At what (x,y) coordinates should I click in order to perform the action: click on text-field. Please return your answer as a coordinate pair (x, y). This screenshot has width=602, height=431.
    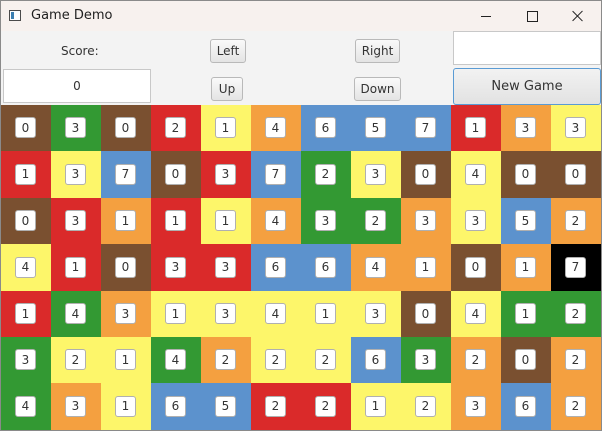
    Looking at the image, I should click on (527, 48).